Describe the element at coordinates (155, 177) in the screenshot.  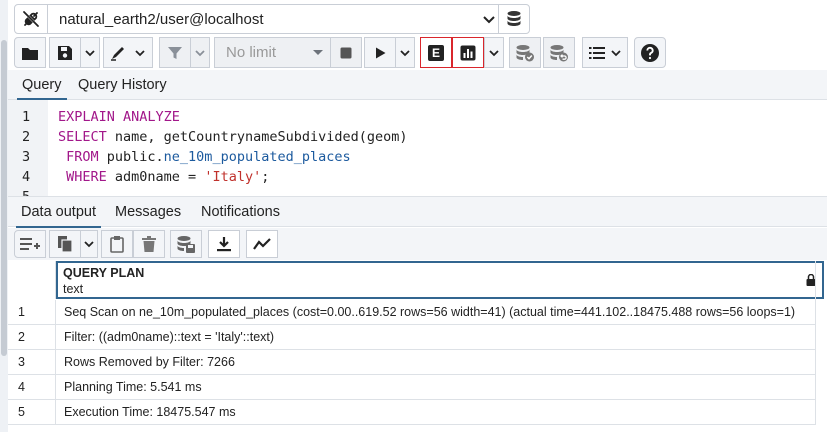
I see `sql-text: adm0name =` at that location.